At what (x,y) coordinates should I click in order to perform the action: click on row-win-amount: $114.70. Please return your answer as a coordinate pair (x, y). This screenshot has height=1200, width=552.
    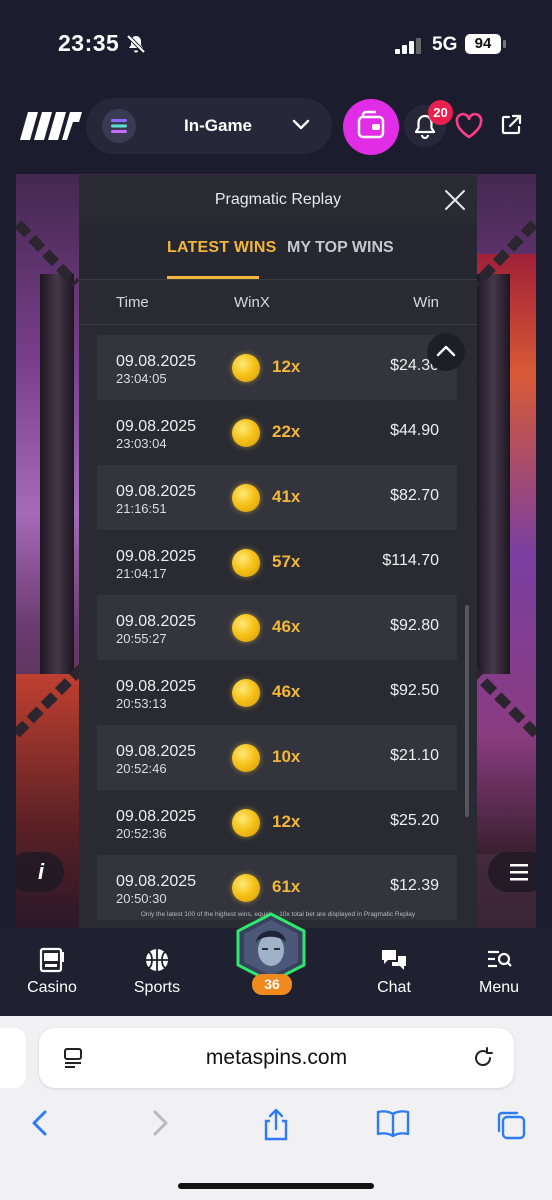
    Looking at the image, I should click on (410, 560).